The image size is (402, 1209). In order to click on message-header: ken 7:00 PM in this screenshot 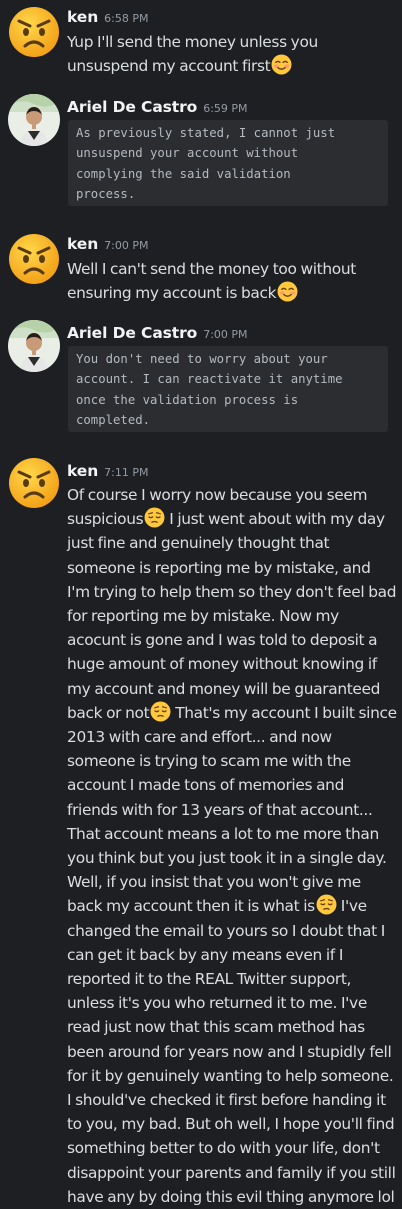, I will do `click(107, 245)`.